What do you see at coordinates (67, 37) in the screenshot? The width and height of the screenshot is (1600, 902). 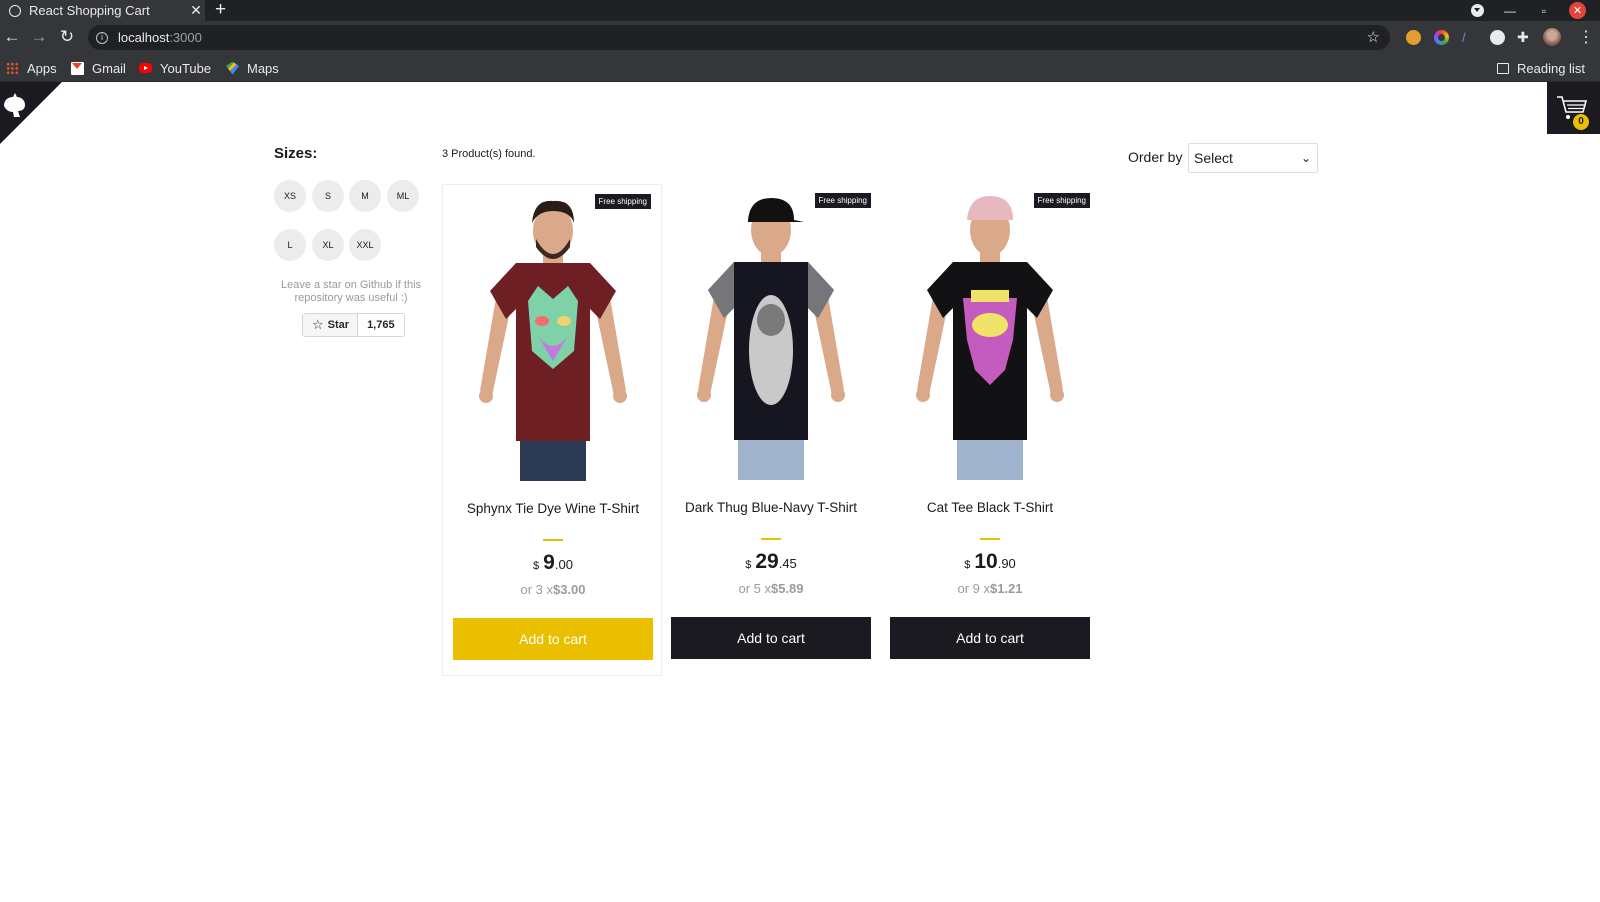 I see `reload-icon: ↻` at bounding box center [67, 37].